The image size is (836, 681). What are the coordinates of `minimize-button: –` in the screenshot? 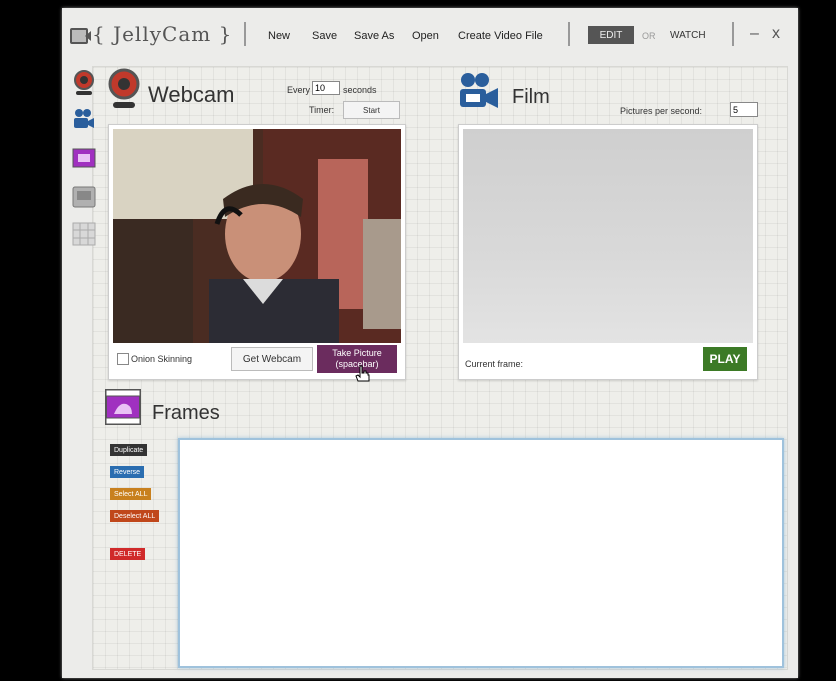 It's located at (754, 34).